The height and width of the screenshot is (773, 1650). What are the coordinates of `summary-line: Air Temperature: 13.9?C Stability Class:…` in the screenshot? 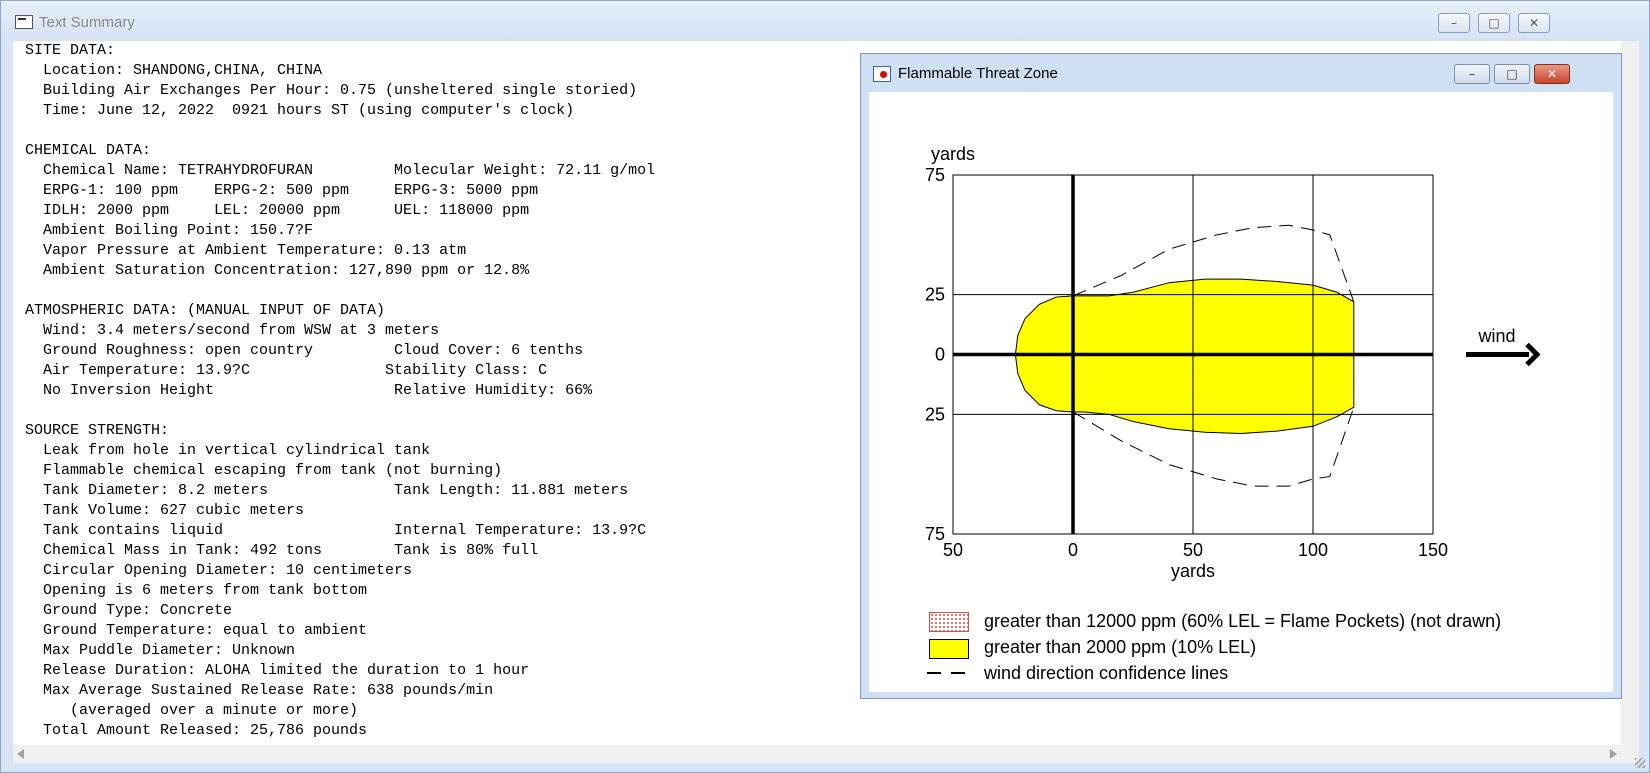 It's located at (286, 370).